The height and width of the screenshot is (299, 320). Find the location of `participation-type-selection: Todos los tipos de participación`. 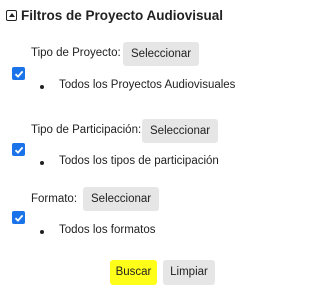

participation-type-selection: Todos los tipos de participación is located at coordinates (139, 161).